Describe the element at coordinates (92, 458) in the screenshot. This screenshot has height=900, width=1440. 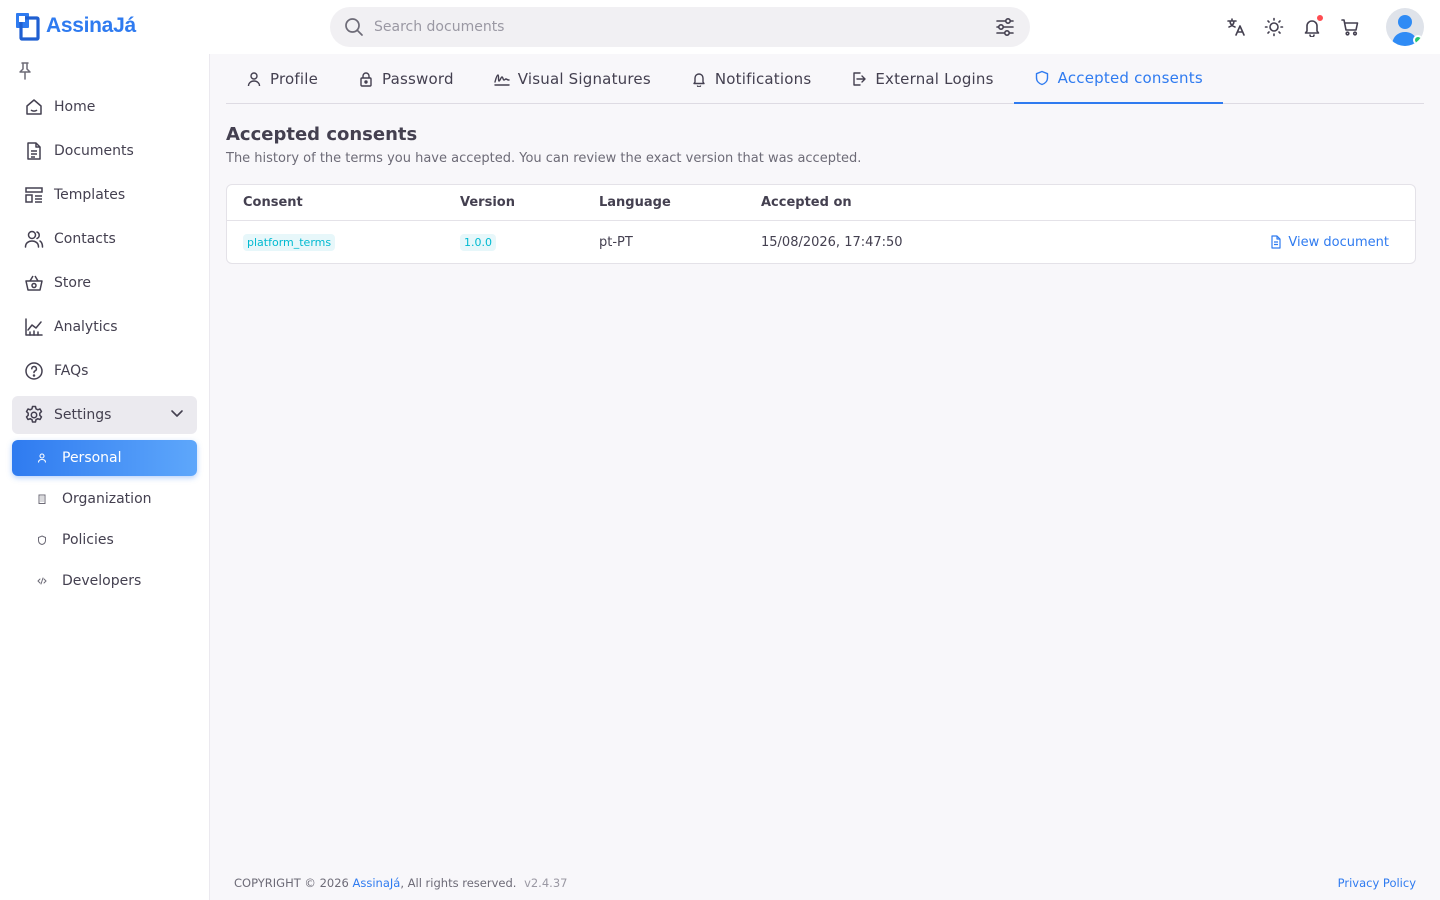
I see `sidebar-subitem-label: Personal` at that location.